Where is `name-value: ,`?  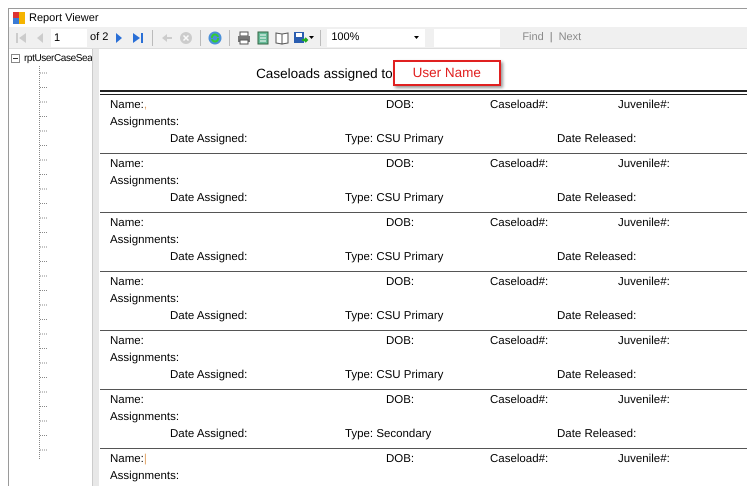
name-value: , is located at coordinates (146, 105).